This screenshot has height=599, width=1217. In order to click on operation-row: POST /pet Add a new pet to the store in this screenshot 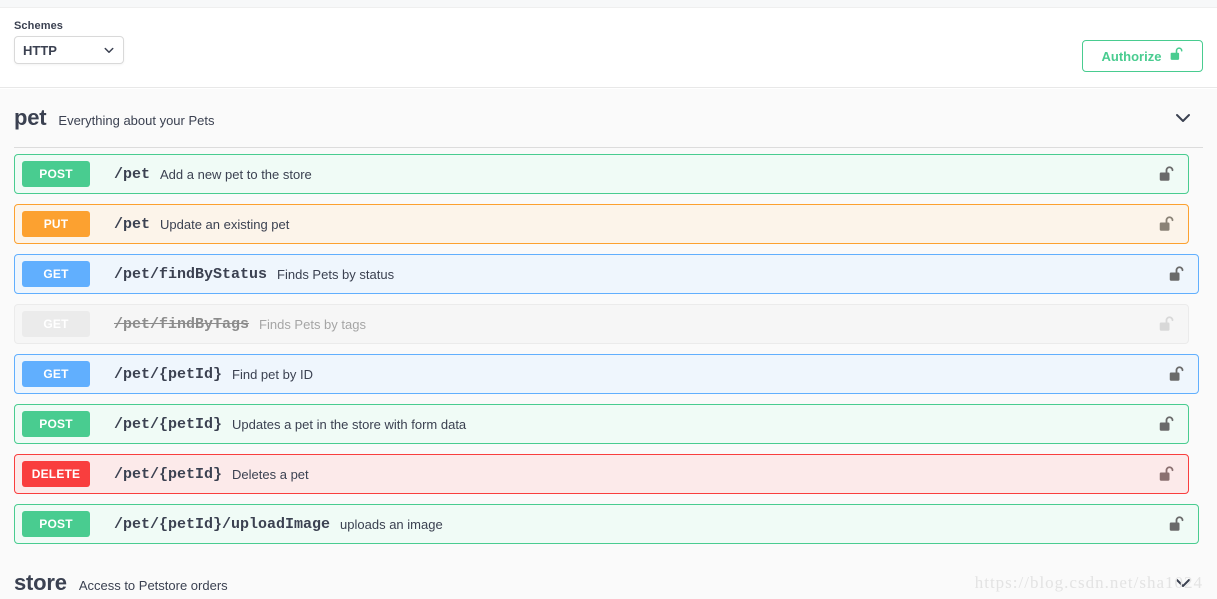, I will do `click(601, 174)`.